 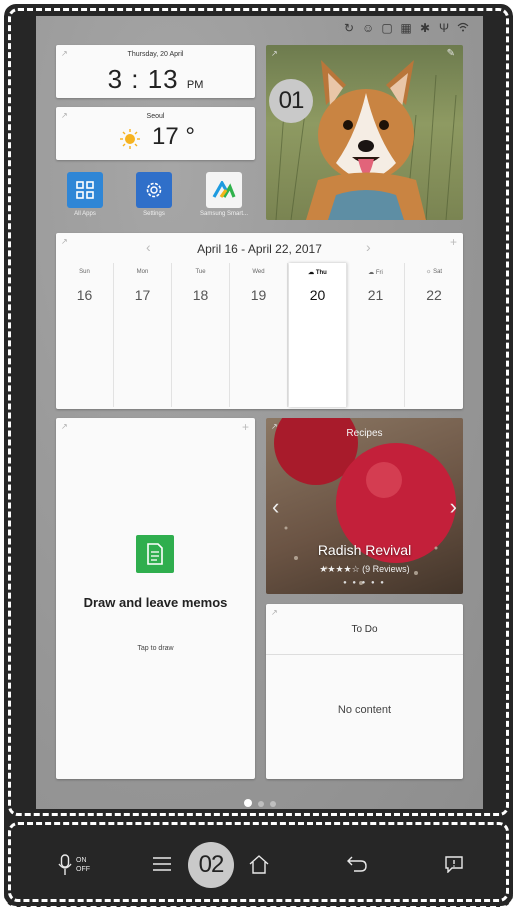 I want to click on calendar-day-thu: ☁ Thu 20, so click(x=318, y=335).